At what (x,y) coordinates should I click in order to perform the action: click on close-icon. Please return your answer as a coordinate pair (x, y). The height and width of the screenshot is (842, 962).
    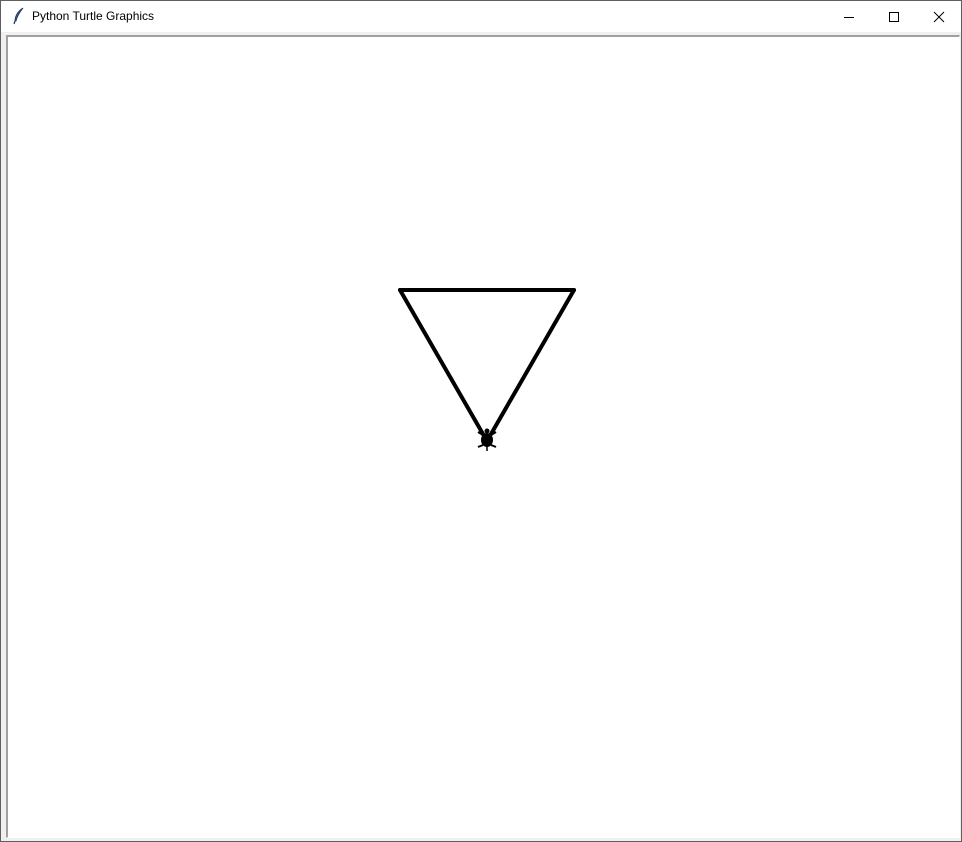
    Looking at the image, I should click on (939, 16).